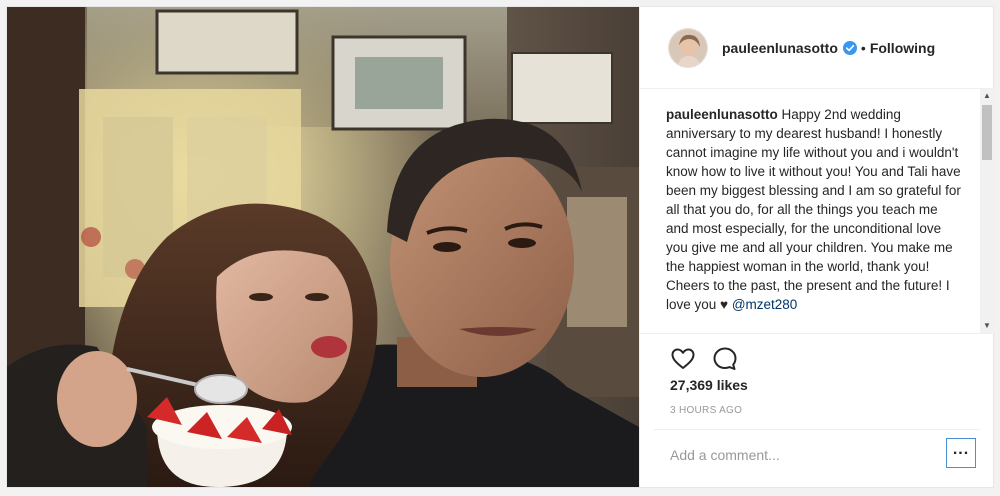  What do you see at coordinates (780, 48) in the screenshot?
I see `post-username: pauleenlunasotto` at bounding box center [780, 48].